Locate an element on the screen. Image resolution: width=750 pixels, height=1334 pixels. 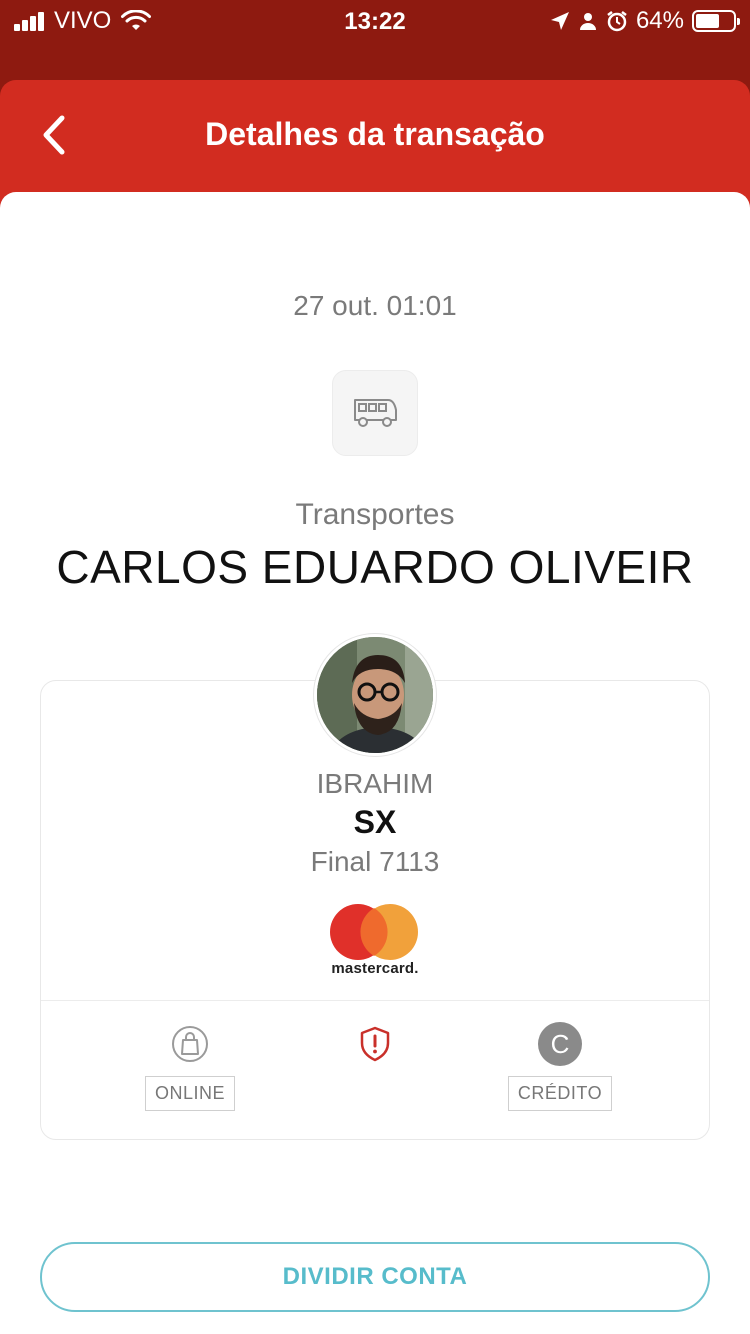
battery-icon is located at coordinates (716, 21).